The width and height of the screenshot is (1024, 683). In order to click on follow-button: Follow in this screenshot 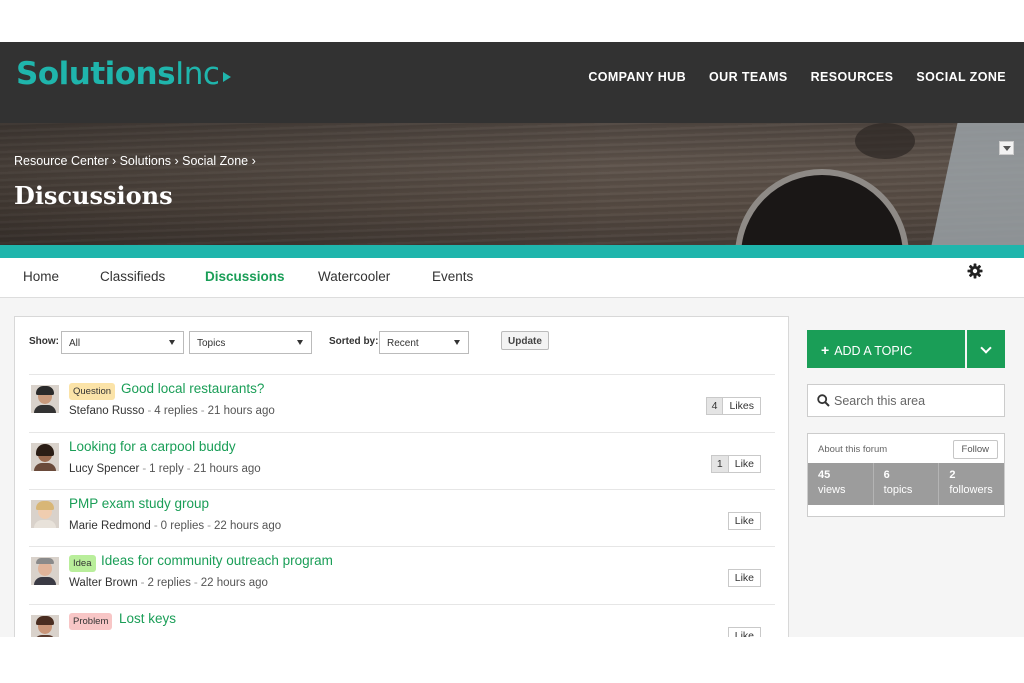, I will do `click(975, 449)`.